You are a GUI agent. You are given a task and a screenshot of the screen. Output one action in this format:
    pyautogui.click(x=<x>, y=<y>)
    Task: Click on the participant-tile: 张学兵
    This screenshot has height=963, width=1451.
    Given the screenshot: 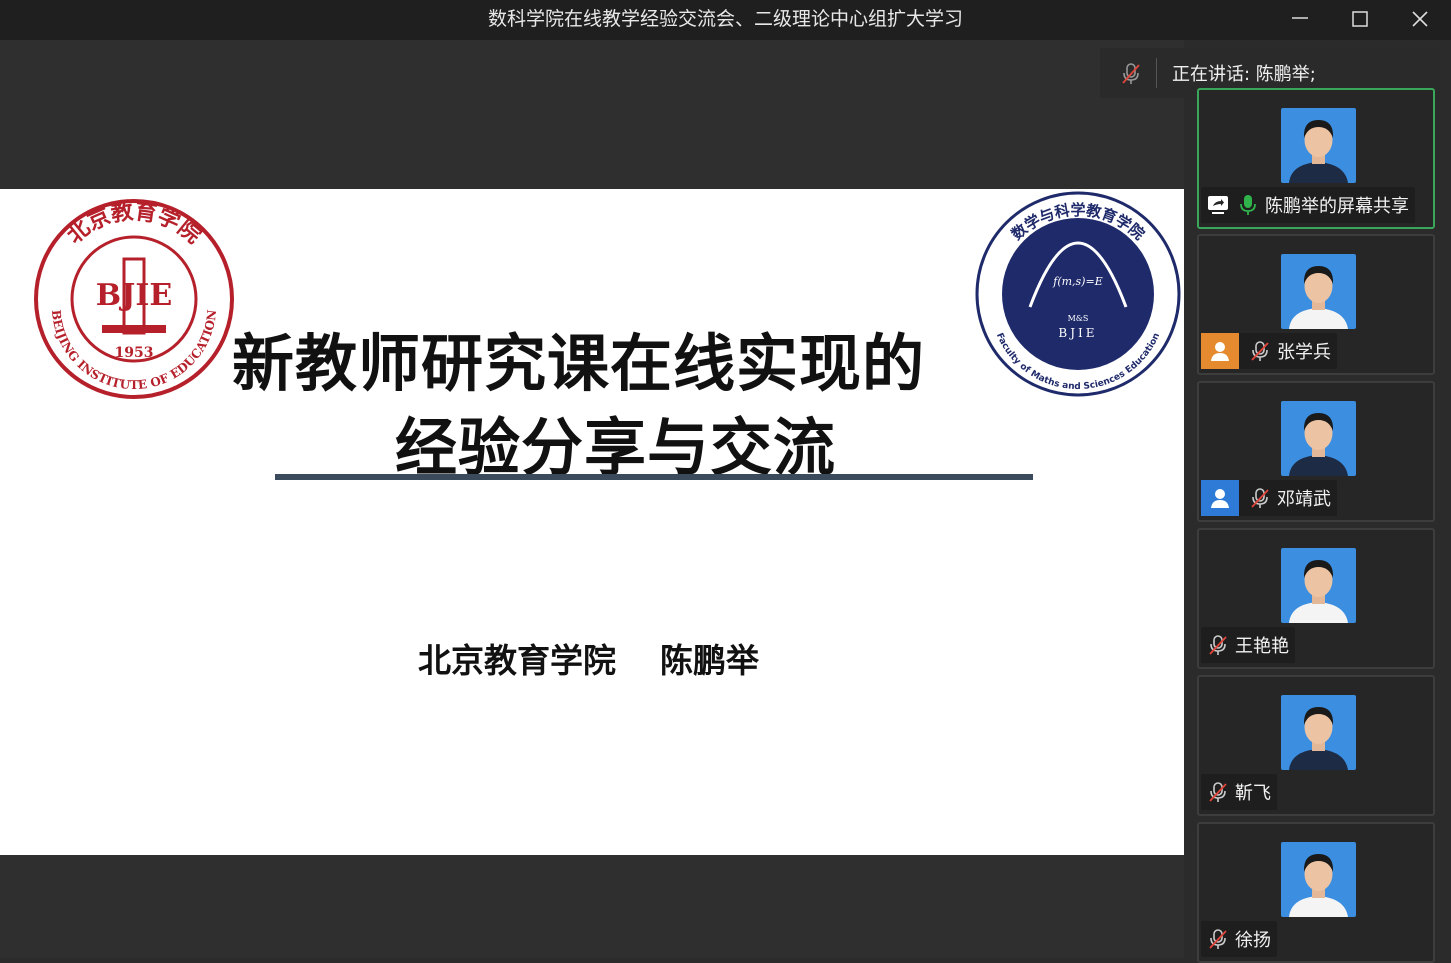 What is the action you would take?
    pyautogui.click(x=1316, y=304)
    